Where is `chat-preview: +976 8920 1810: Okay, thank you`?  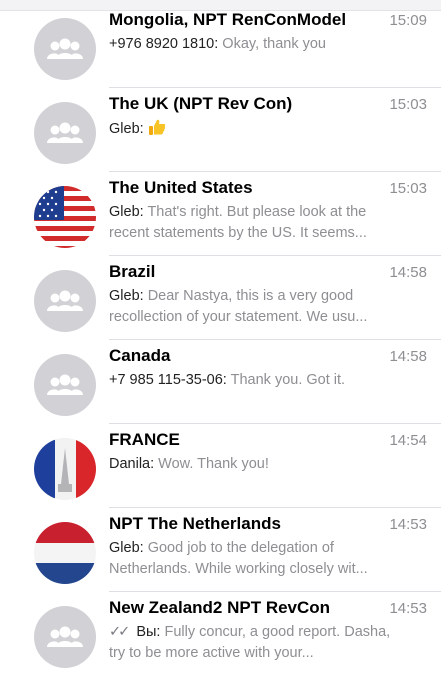
chat-preview: +976 8920 1810: Okay, thank you is located at coordinates (259, 44).